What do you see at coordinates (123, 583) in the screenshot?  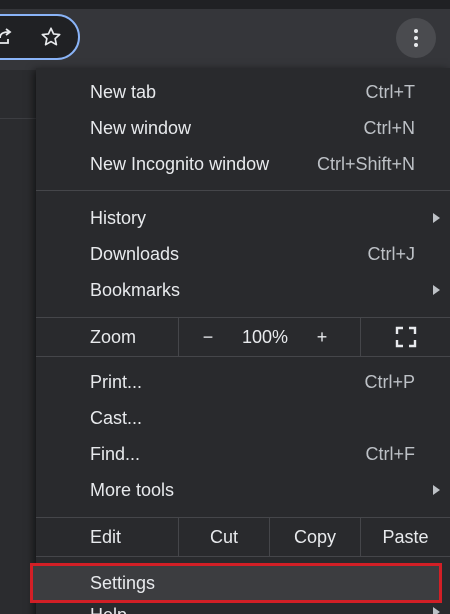 I see `menu-item-label: Settings` at bounding box center [123, 583].